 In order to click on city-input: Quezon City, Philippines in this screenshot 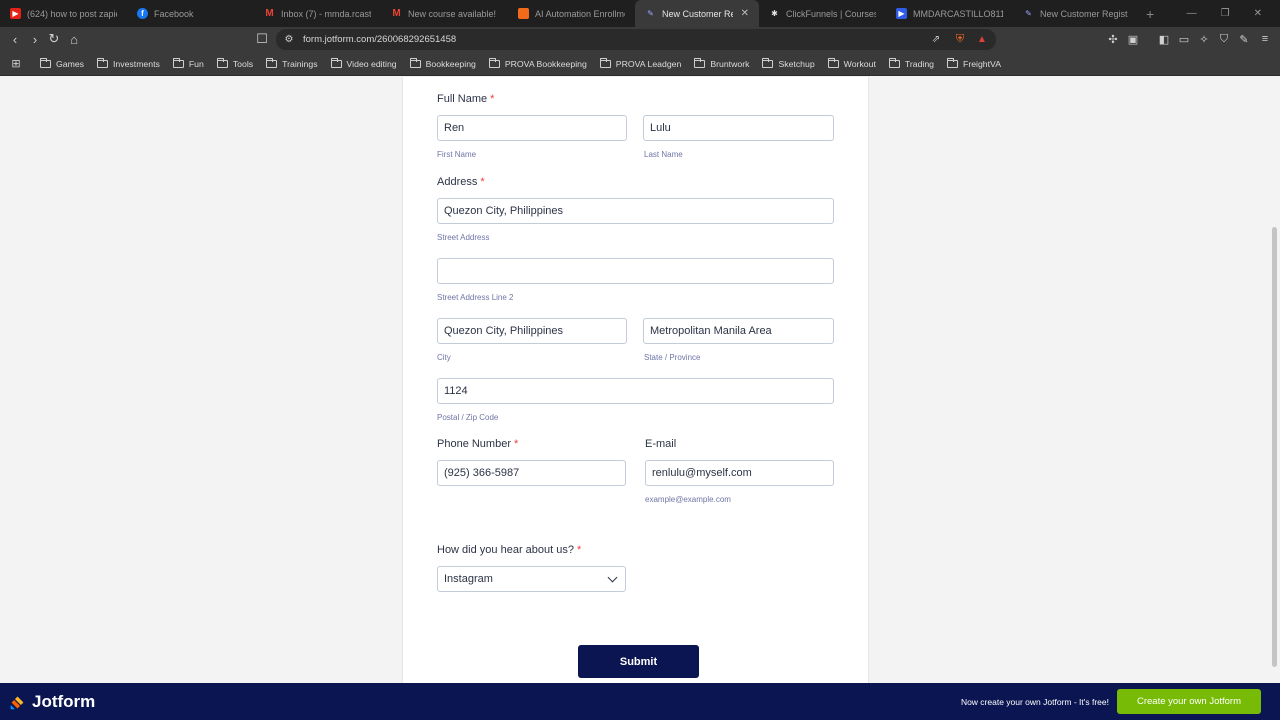, I will do `click(532, 331)`.